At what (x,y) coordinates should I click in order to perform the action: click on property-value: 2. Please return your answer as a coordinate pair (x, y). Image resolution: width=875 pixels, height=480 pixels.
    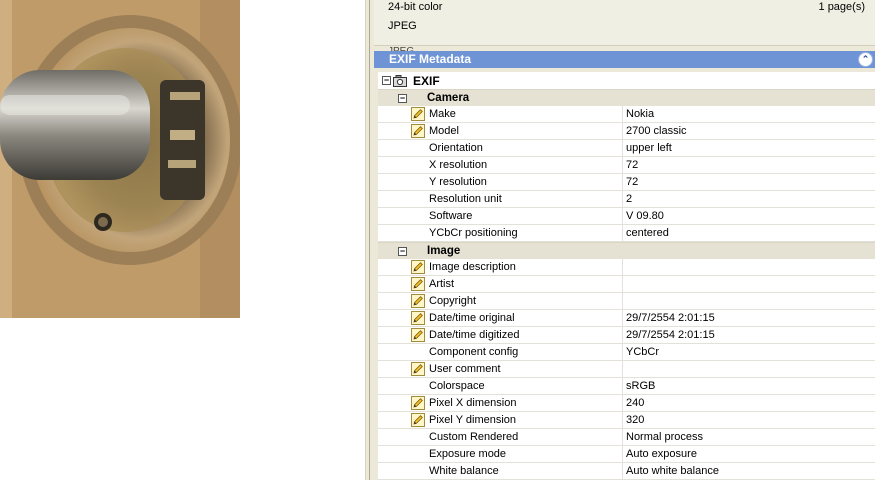
    Looking at the image, I should click on (629, 199).